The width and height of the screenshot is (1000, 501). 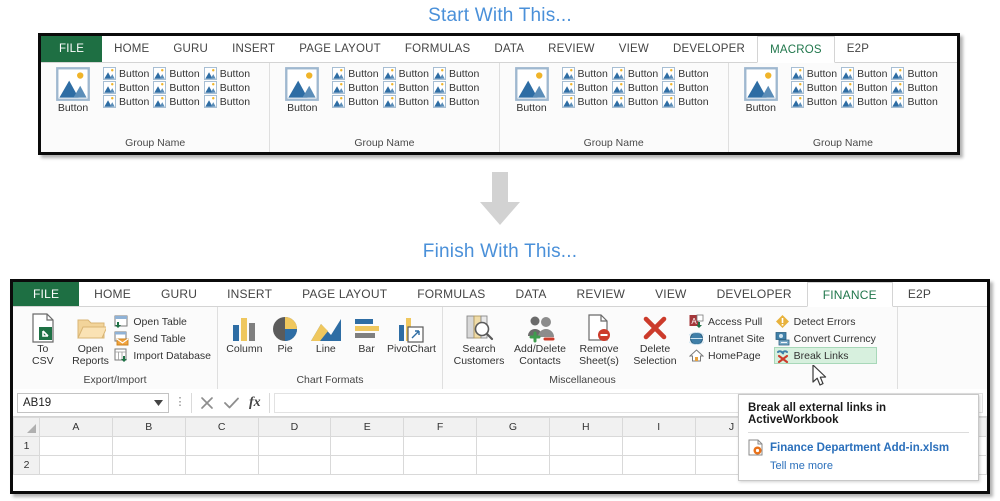 I want to click on pivotchart-button: PivotChart, so click(x=411, y=333).